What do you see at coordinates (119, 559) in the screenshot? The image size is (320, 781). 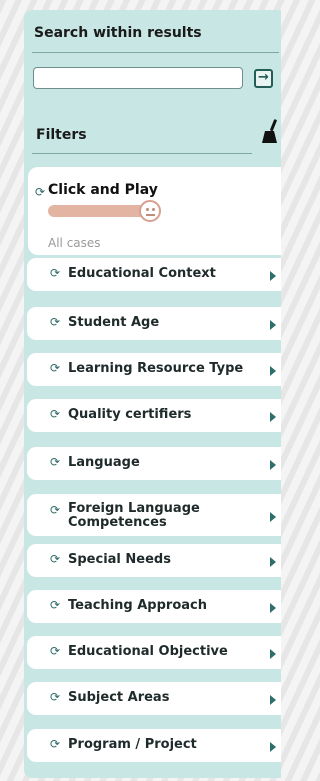 I see `filter-label: Special Needs` at bounding box center [119, 559].